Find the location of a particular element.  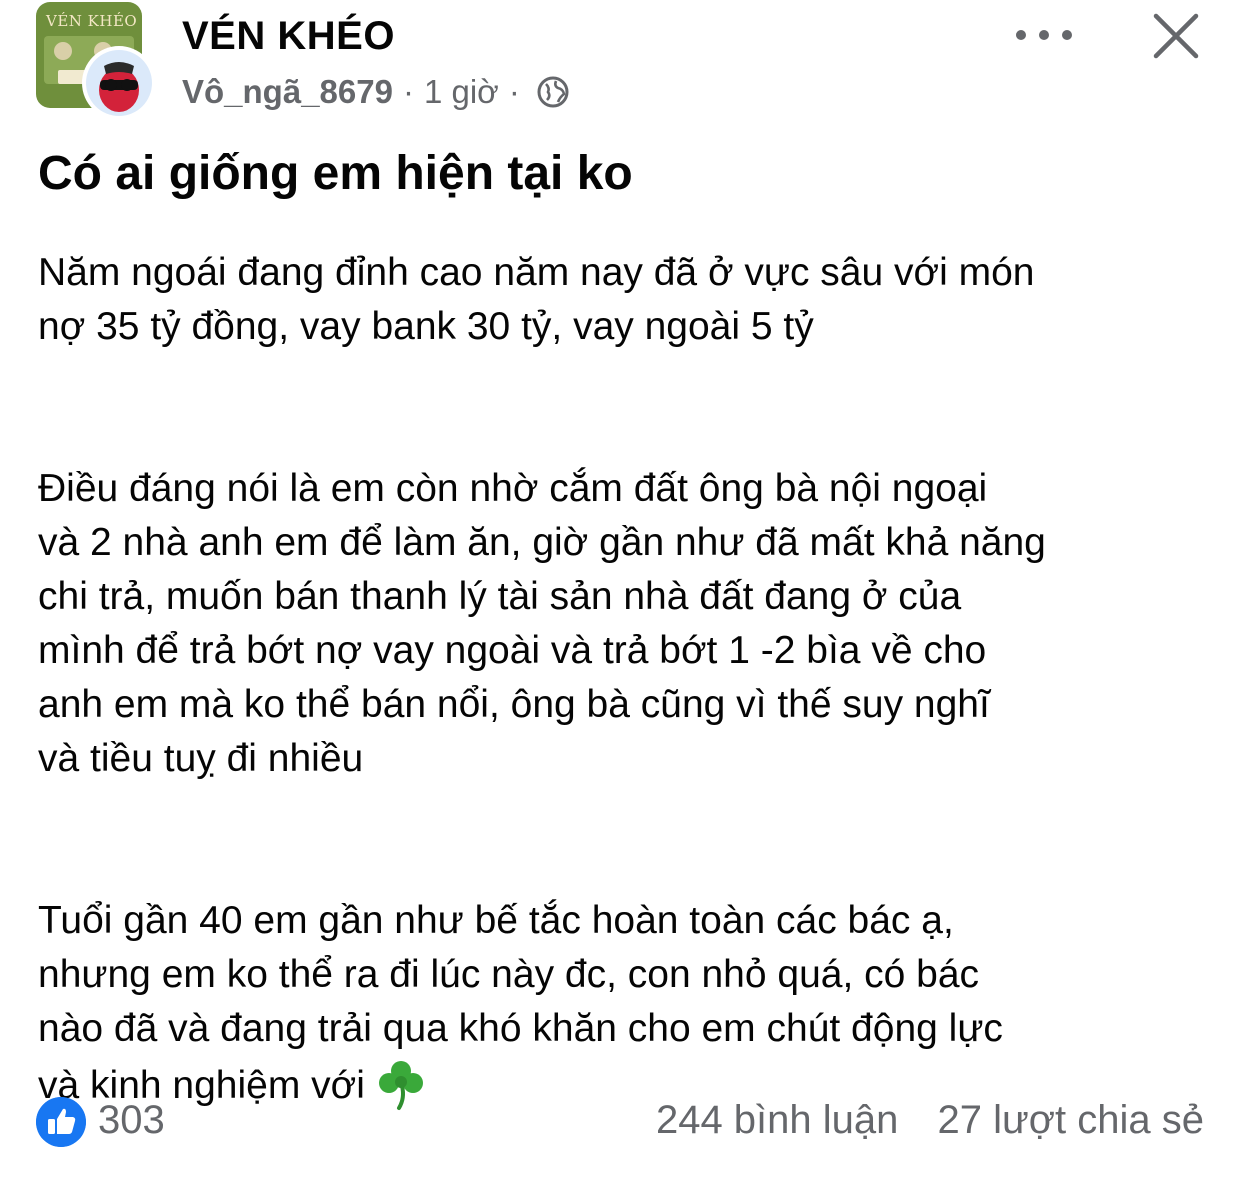

shares-count: 27 lượt chia sẻ is located at coordinates (1071, 1120).